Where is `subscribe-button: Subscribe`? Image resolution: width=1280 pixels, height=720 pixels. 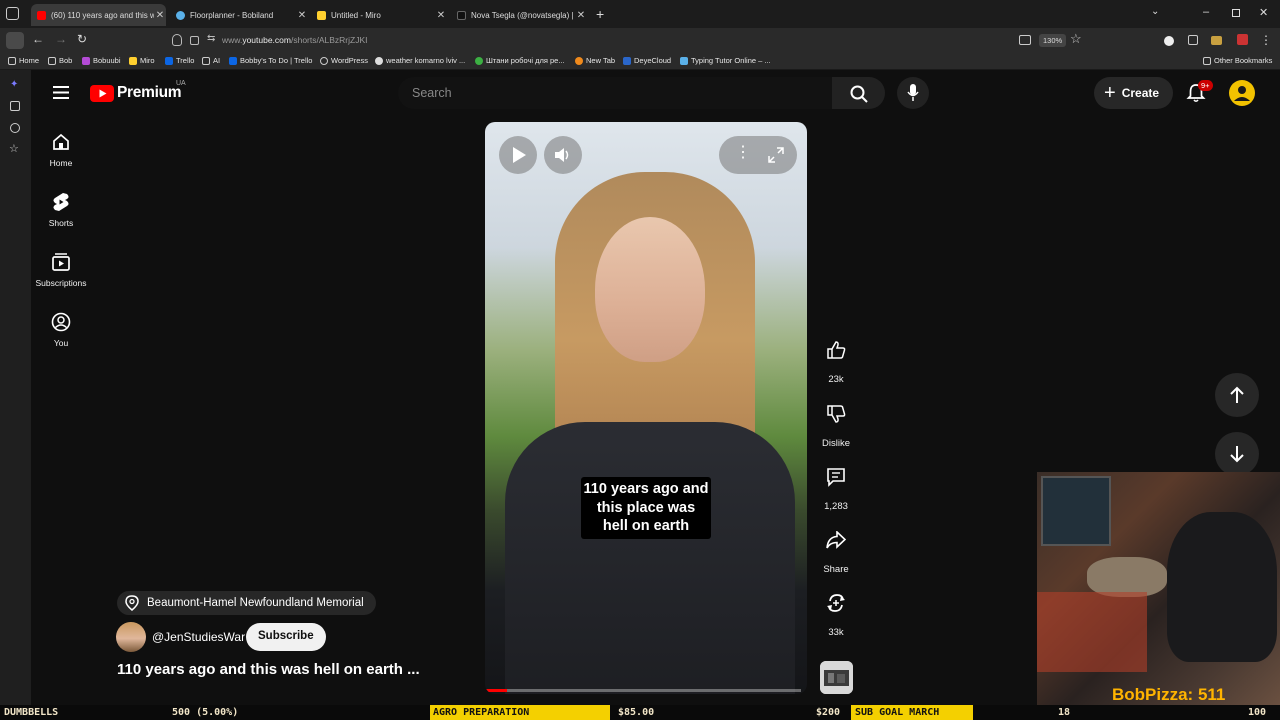
subscribe-button: Subscribe is located at coordinates (286, 637).